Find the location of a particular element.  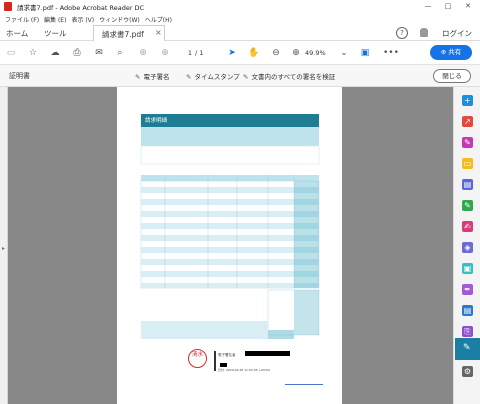

acrobat-app-icon is located at coordinates (8, 6).